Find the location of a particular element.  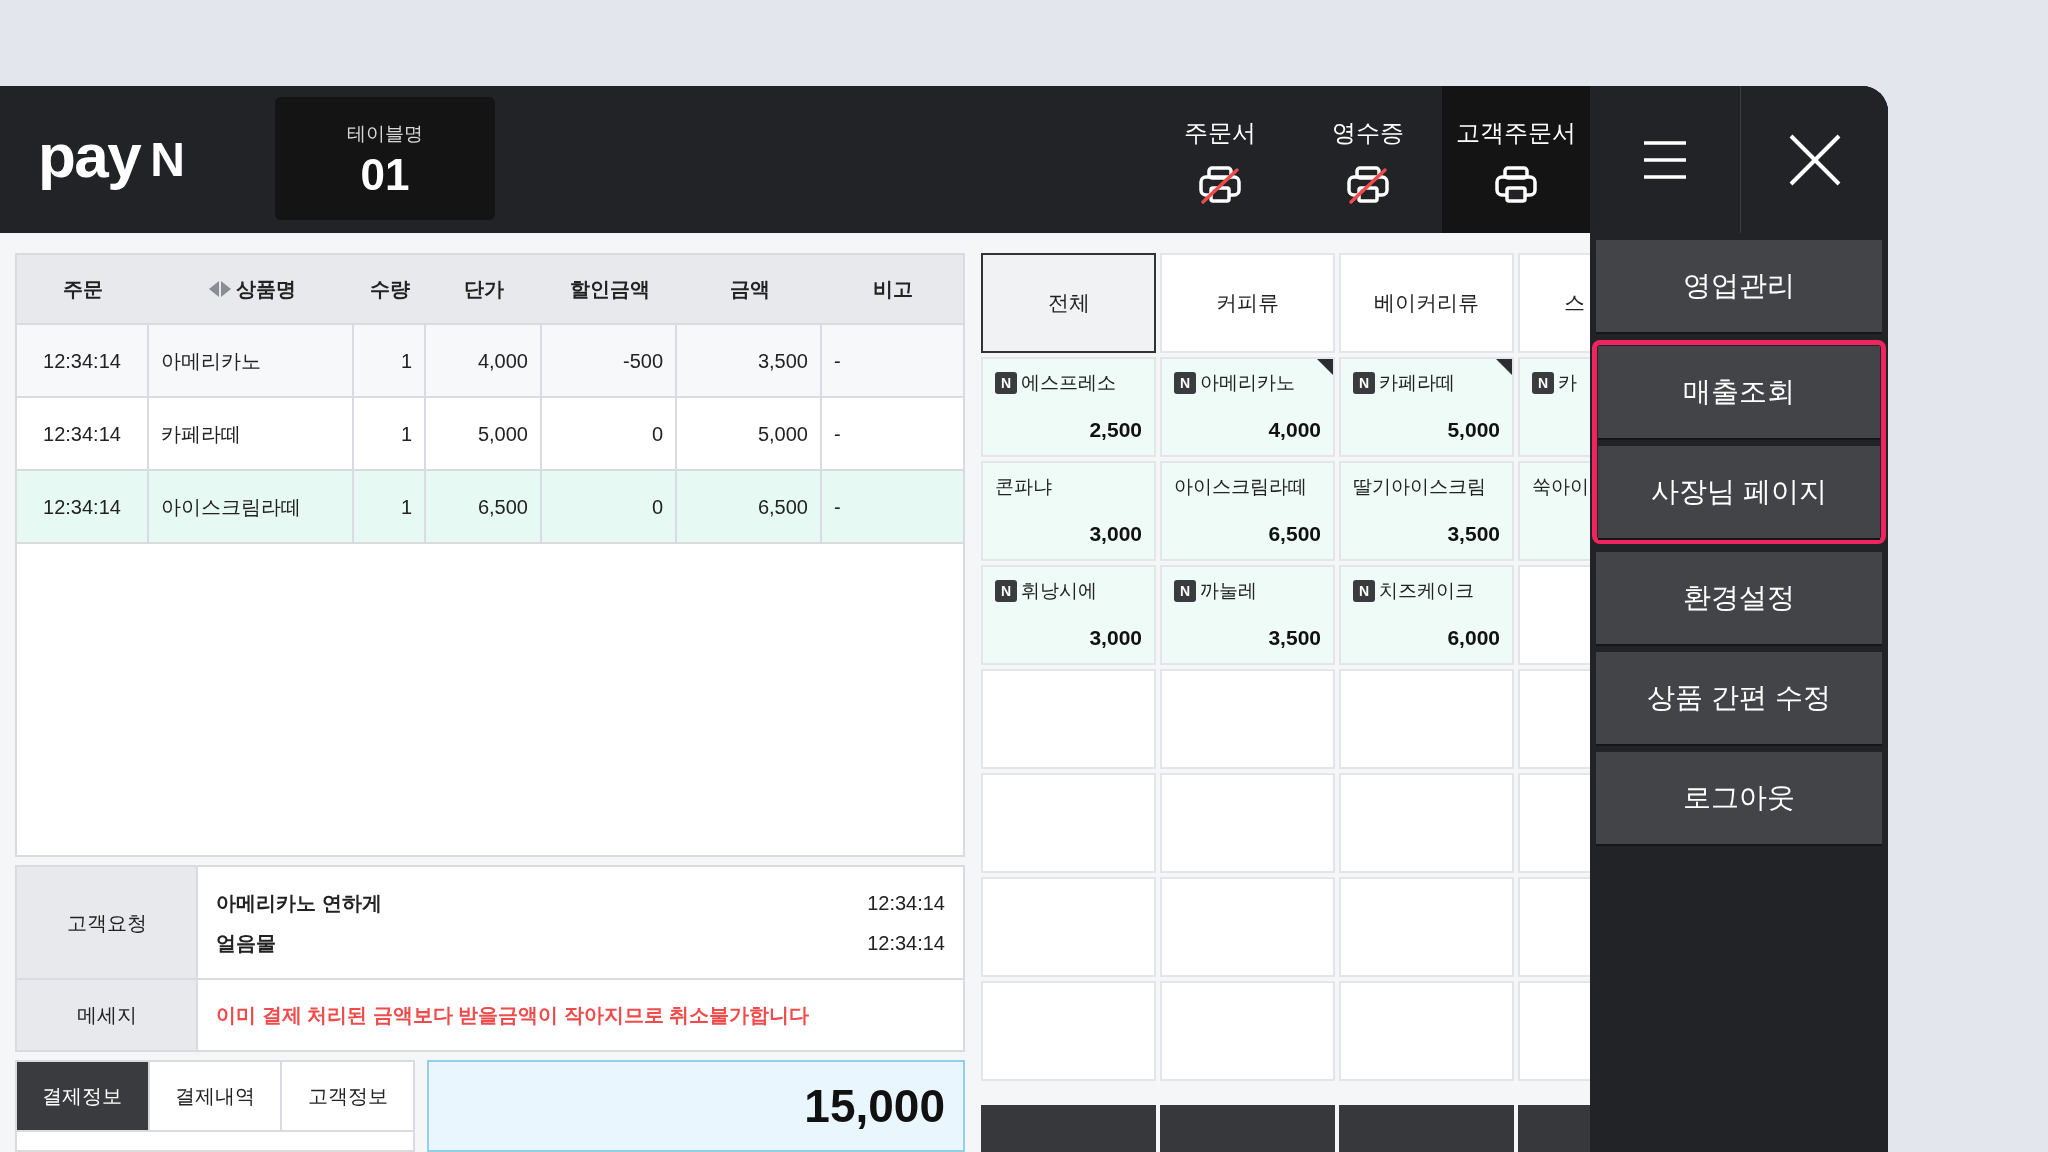

product-card: 딸기아이스크림 3,500 is located at coordinates (1426, 511).